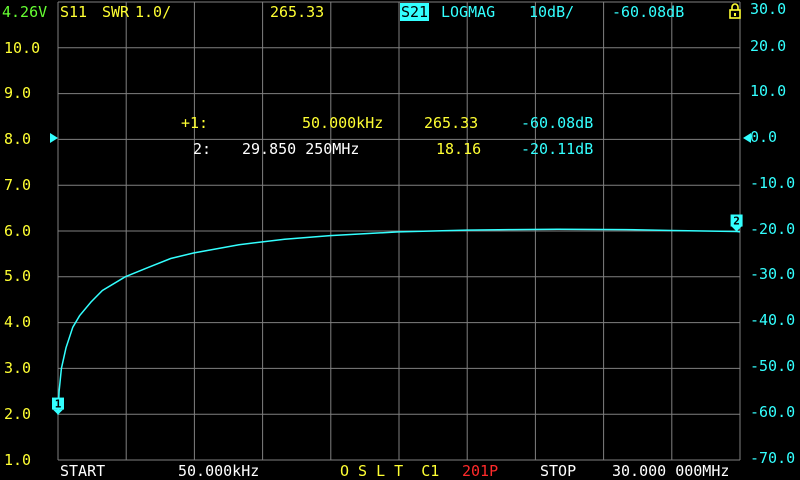 The width and height of the screenshot is (800, 480). What do you see at coordinates (670, 471) in the screenshot?
I see `stop-frequency: 30.000 000MHz` at bounding box center [670, 471].